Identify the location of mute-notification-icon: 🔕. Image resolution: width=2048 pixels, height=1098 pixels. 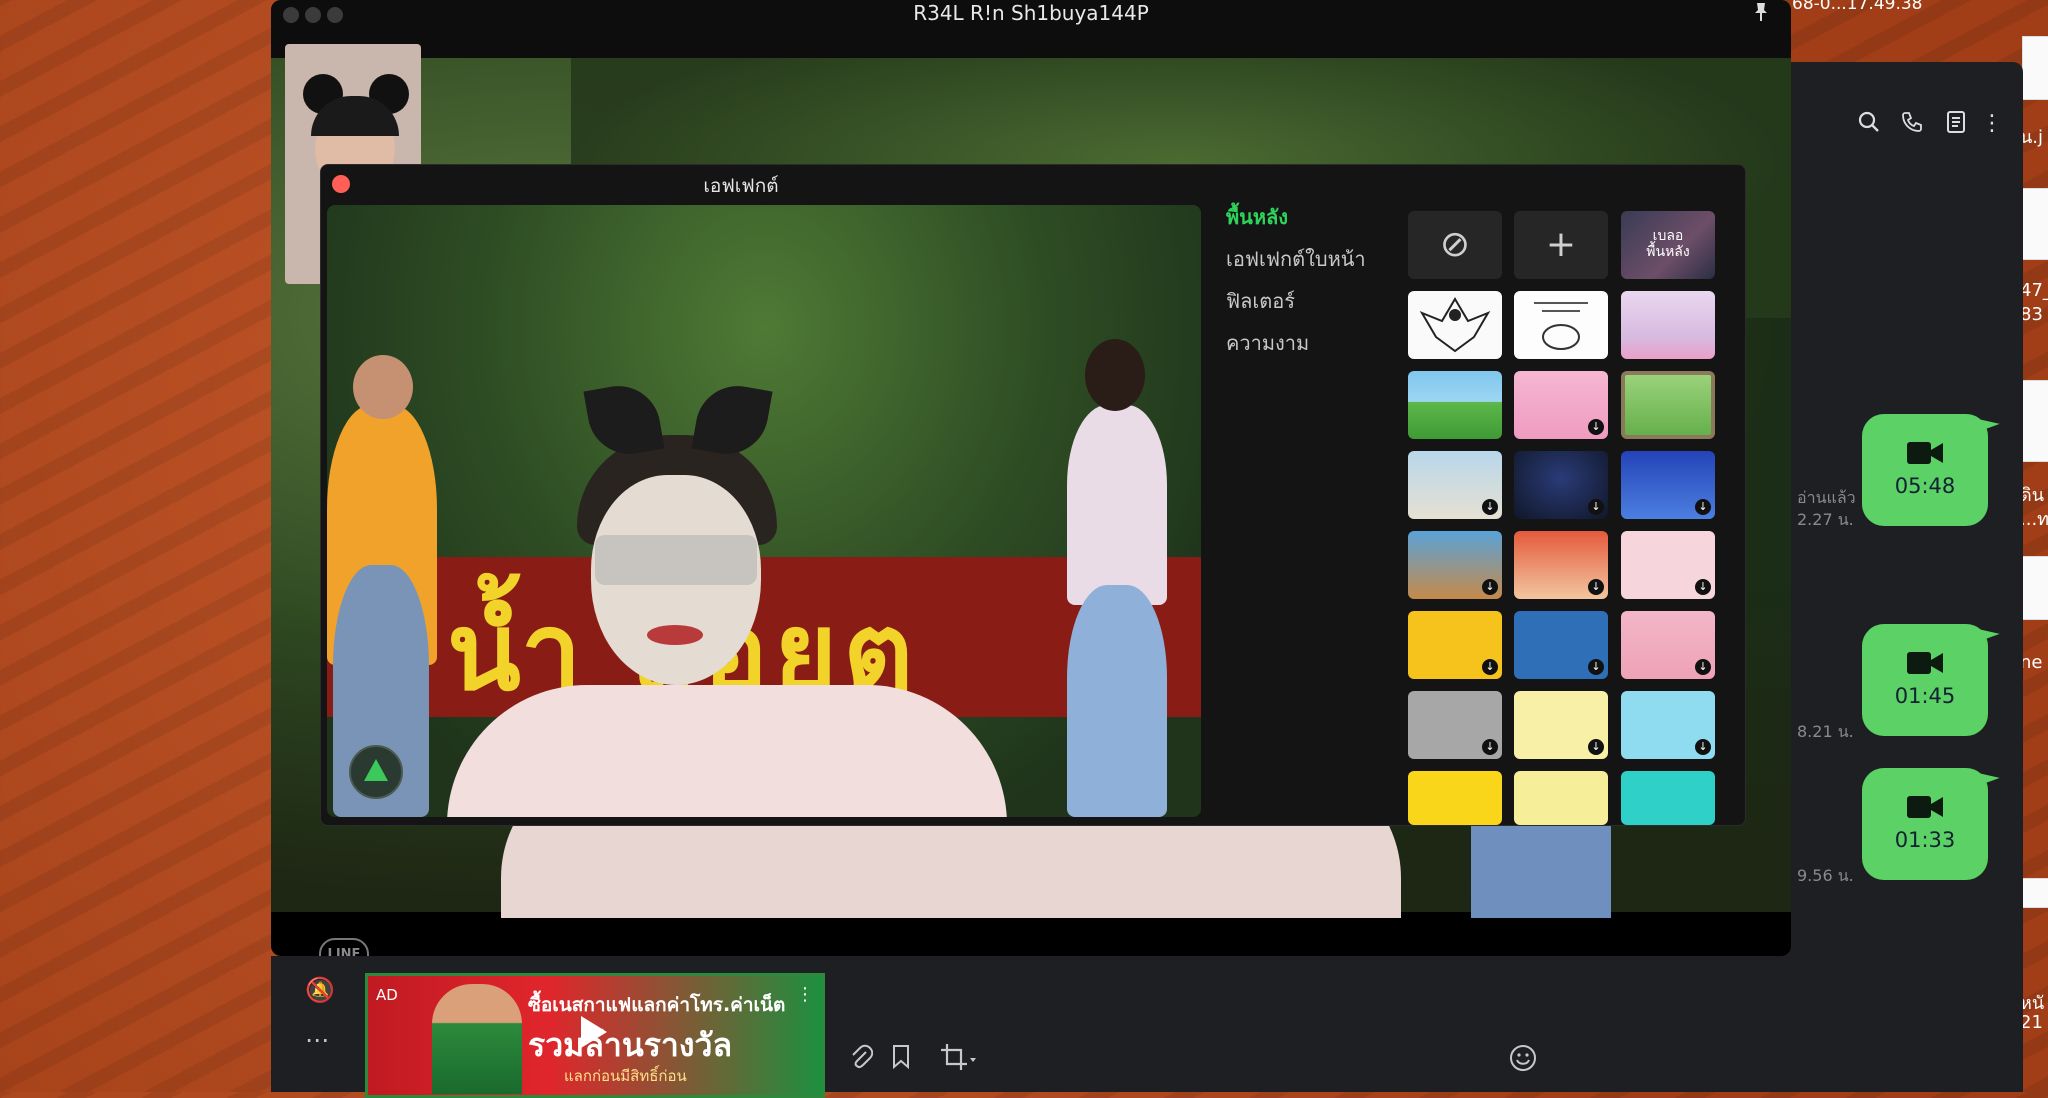
(320, 990).